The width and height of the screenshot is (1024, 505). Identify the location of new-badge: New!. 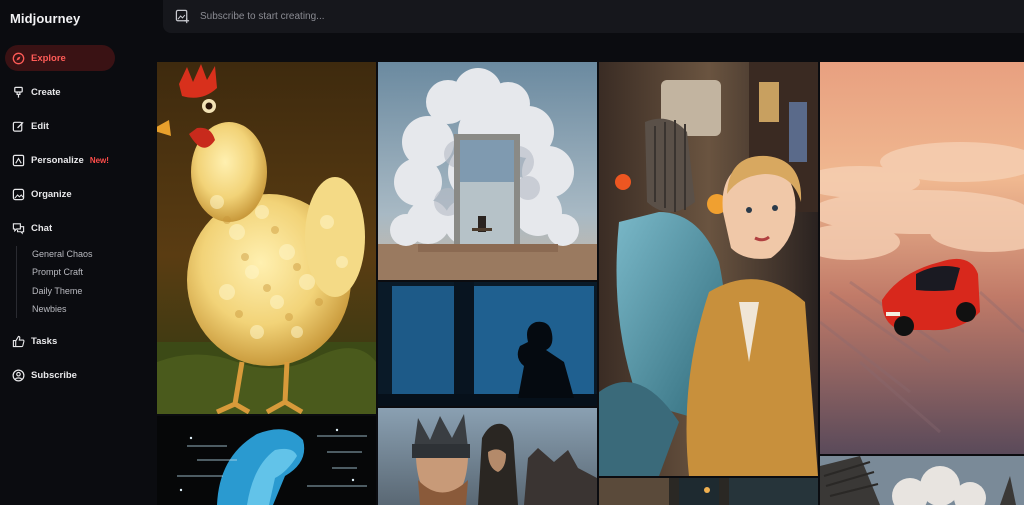
(99, 160).